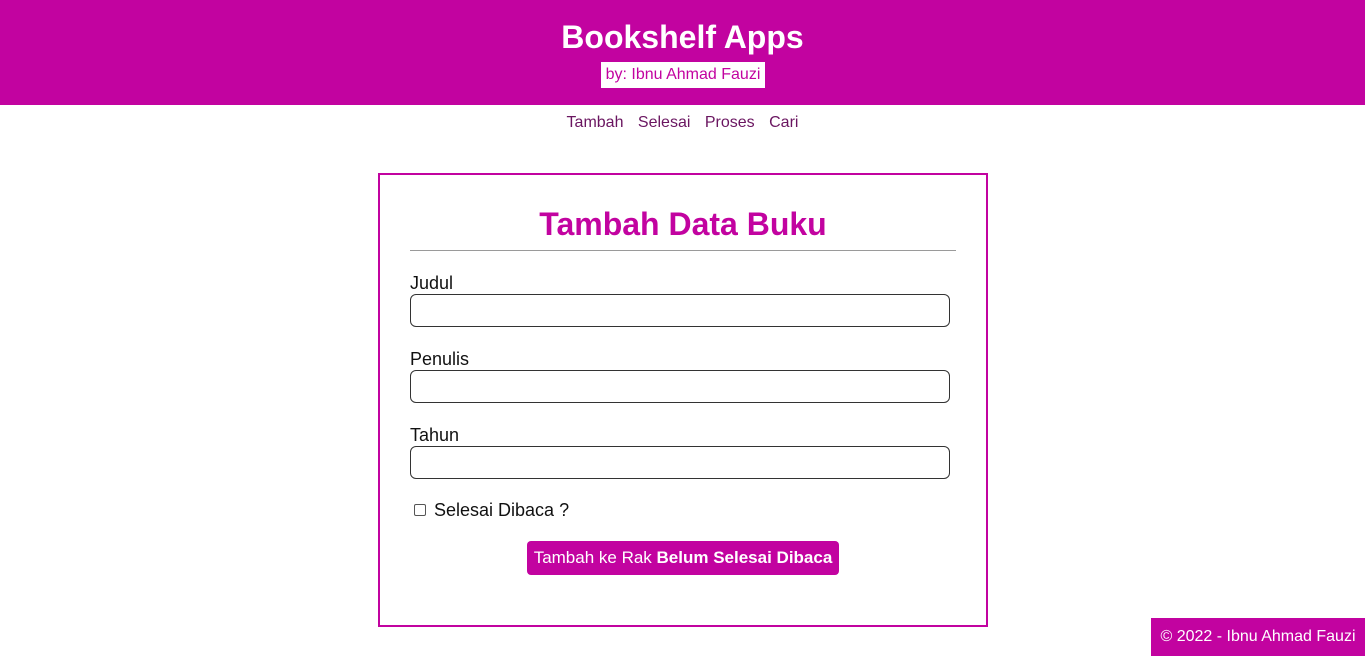 The height and width of the screenshot is (656, 1365). I want to click on add-to-shelf-button-prefix: Tambah ke Rak, so click(595, 557).